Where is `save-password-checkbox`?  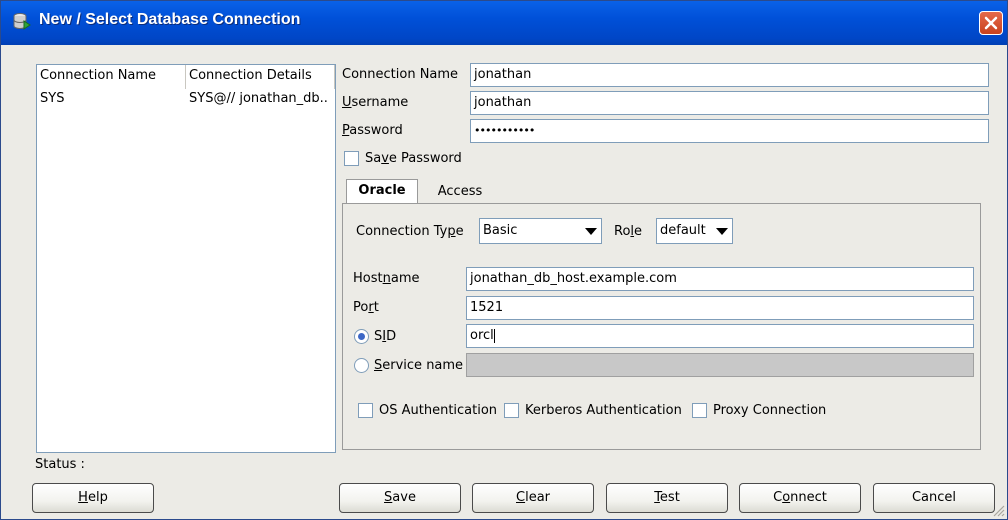
save-password-checkbox is located at coordinates (351, 158).